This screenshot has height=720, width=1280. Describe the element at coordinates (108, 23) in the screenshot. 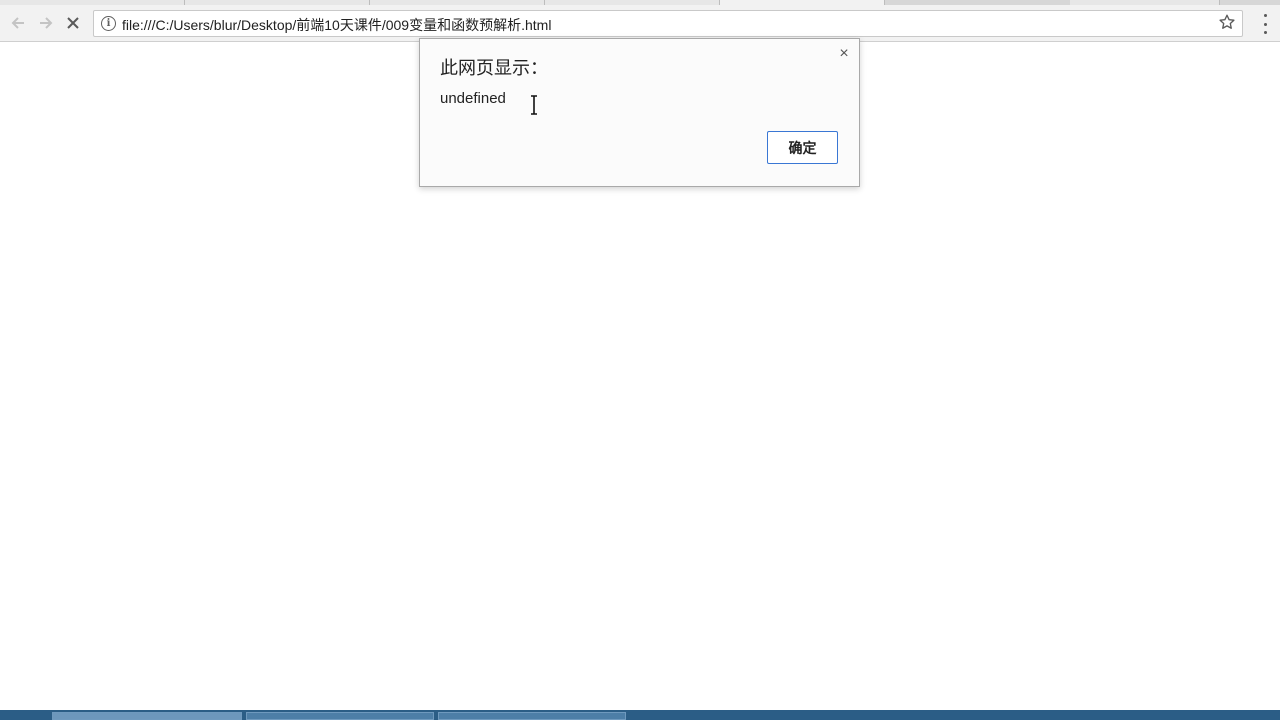

I see `info-icon: i` at that location.